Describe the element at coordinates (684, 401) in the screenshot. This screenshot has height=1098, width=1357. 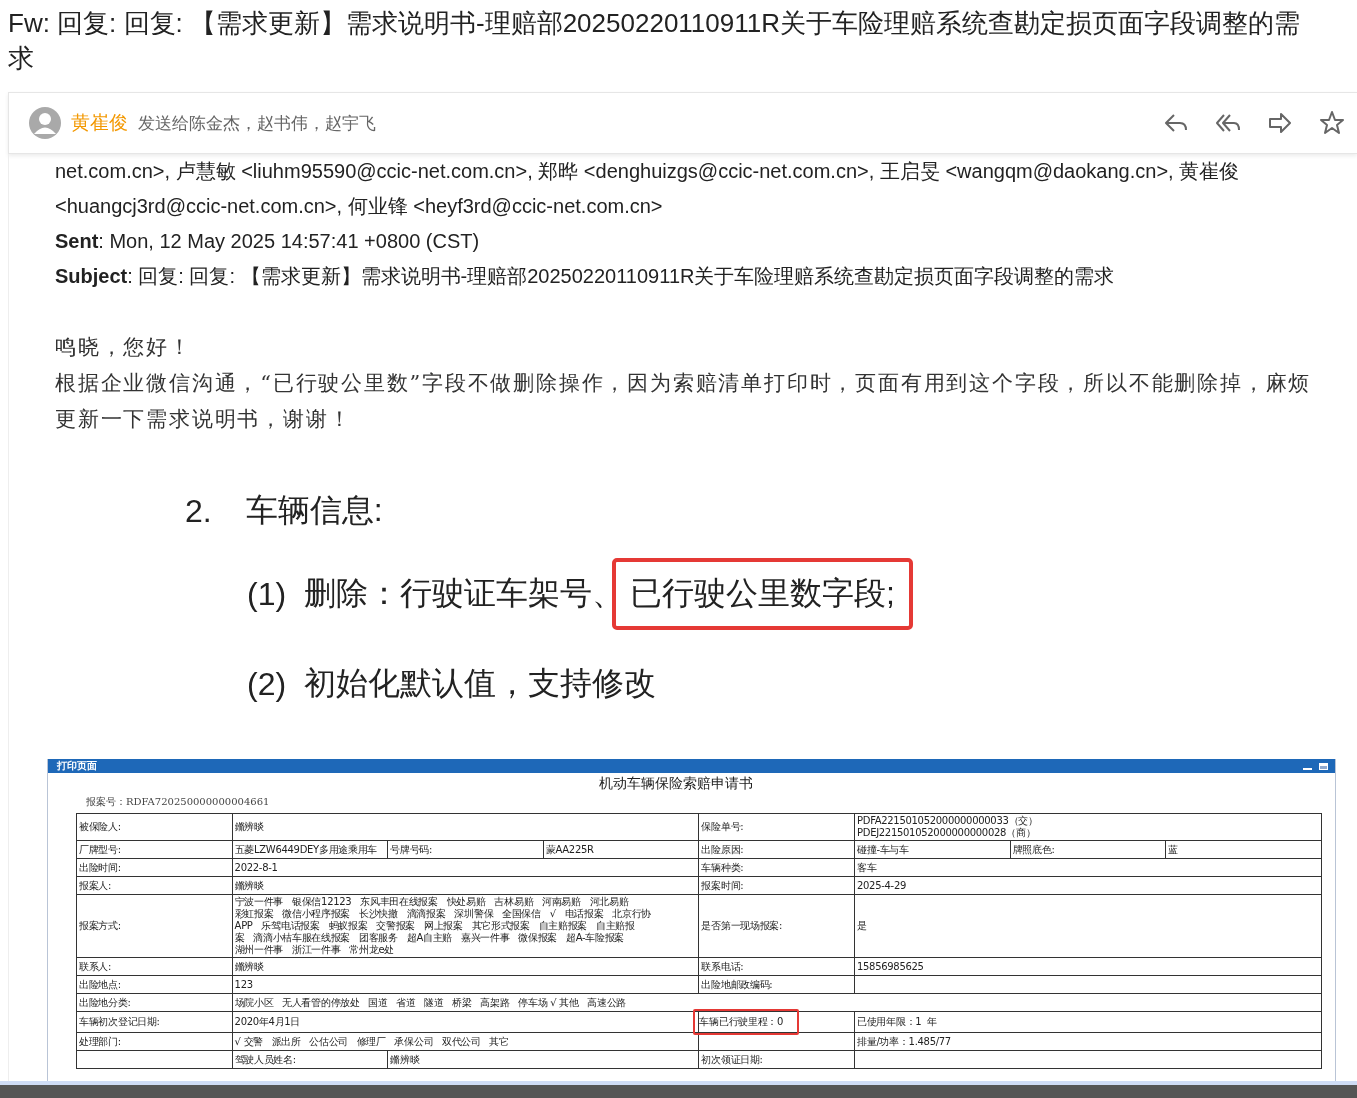
I see `message-paragraph: 根据企业微信沟通，“已行驶公里数”字段不做删除操作，因为索赔清单打印时，页面有用到这个字段，所以不能删除掉，麻烦更新一下需求说明书，谢谢！` at that location.